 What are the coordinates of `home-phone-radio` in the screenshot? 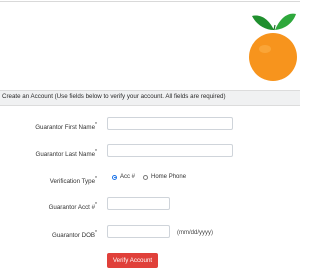 It's located at (146, 177).